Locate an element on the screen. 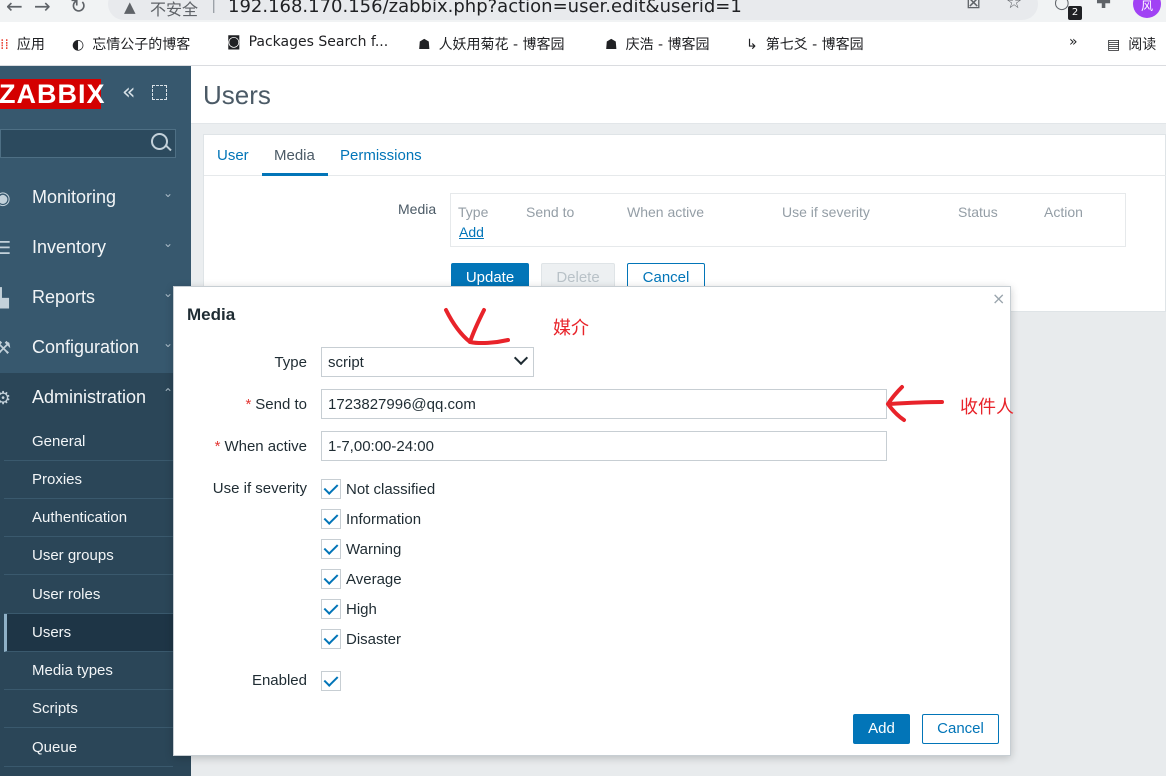 The width and height of the screenshot is (1166, 776). annotation-media: 媒介 is located at coordinates (571, 328).